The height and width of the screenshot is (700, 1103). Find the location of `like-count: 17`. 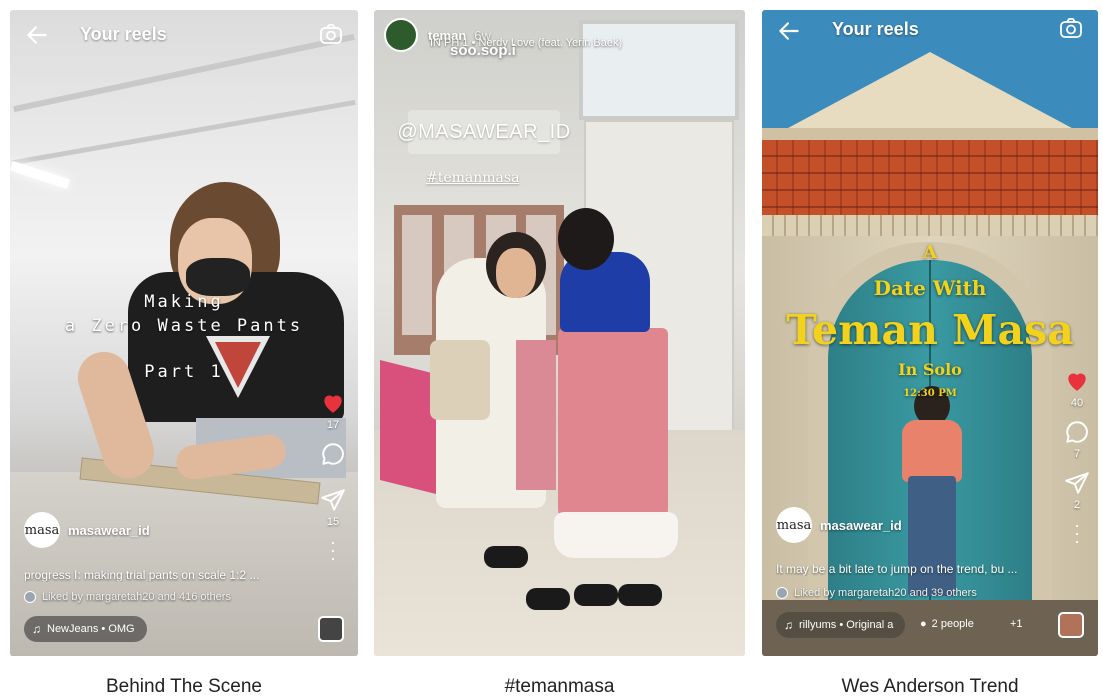

like-count: 17 is located at coordinates (333, 425).